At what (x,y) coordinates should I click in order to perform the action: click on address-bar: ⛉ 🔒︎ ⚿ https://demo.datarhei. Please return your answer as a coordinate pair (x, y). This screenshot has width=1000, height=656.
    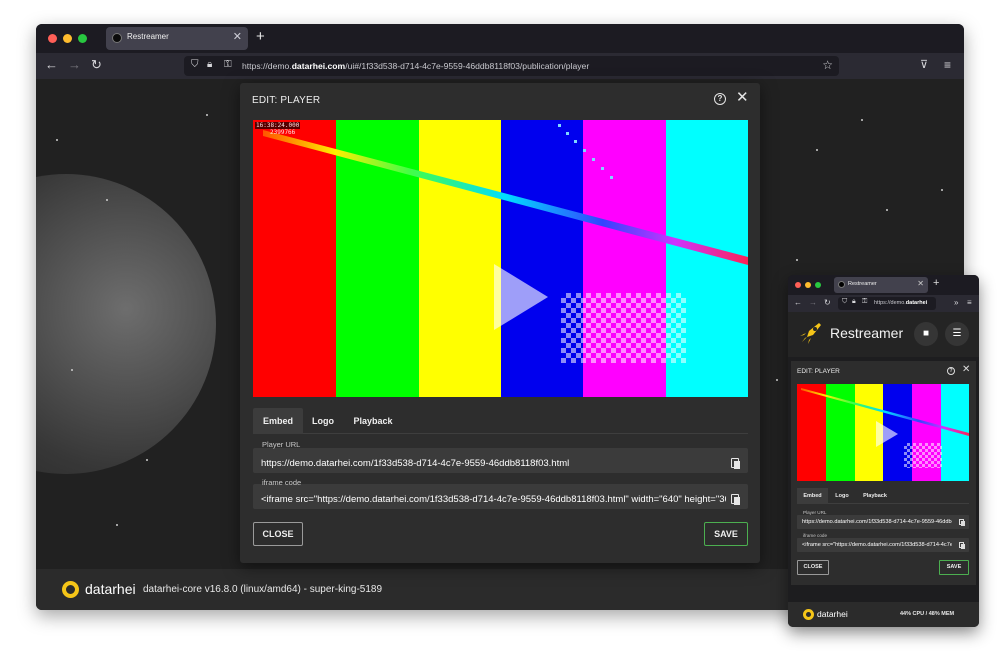
    Looking at the image, I should click on (887, 303).